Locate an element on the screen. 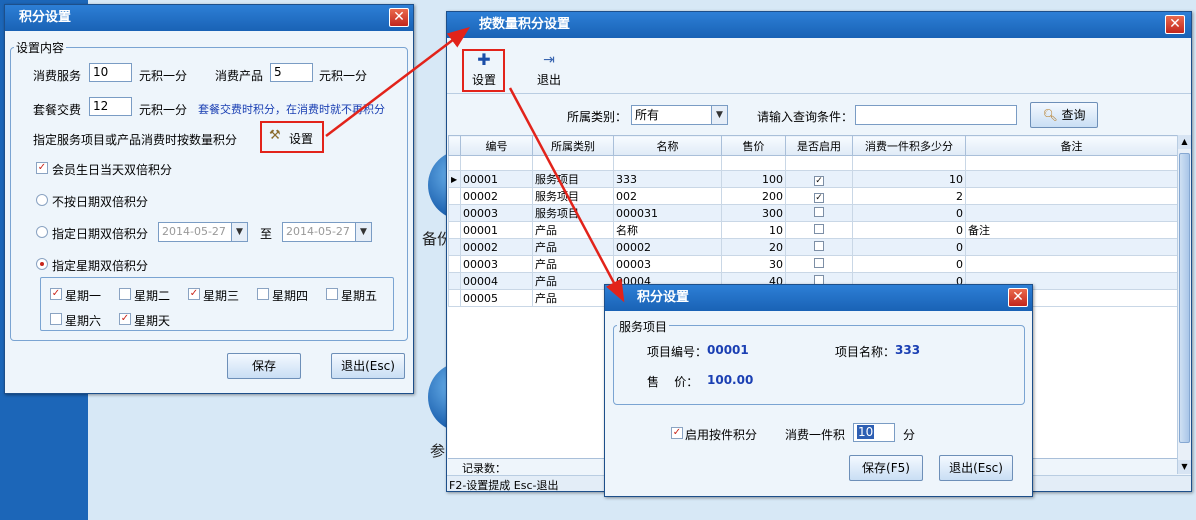 The image size is (1196, 520). cell-name: 000031 is located at coordinates (667, 213).